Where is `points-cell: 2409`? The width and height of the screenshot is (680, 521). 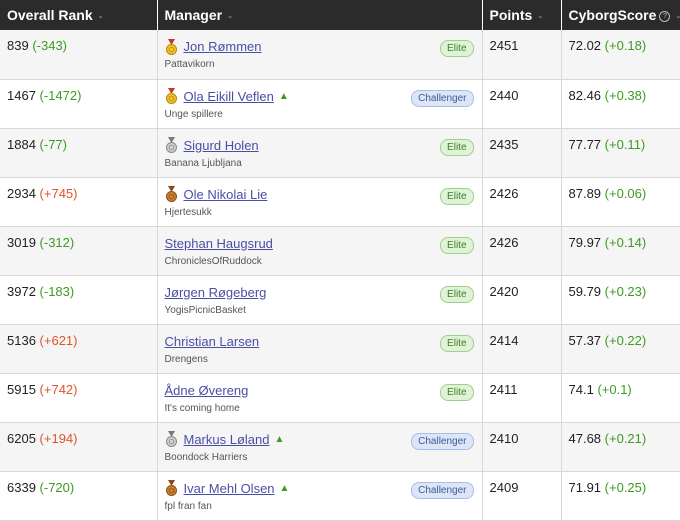 points-cell: 2409 is located at coordinates (522, 496).